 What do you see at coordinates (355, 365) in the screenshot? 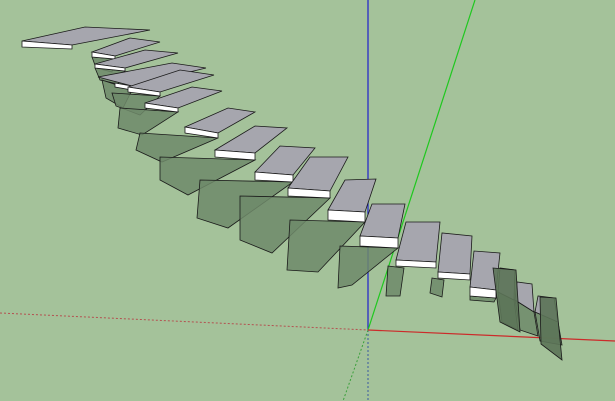
I see `y-axis-negative` at bounding box center [355, 365].